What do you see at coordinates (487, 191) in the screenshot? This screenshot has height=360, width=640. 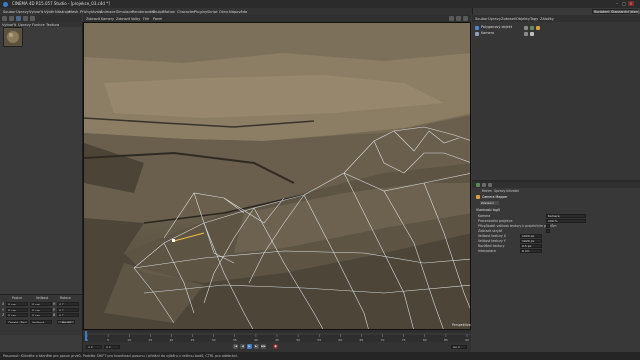 I see `attr-menu-mode: Režim` at bounding box center [487, 191].